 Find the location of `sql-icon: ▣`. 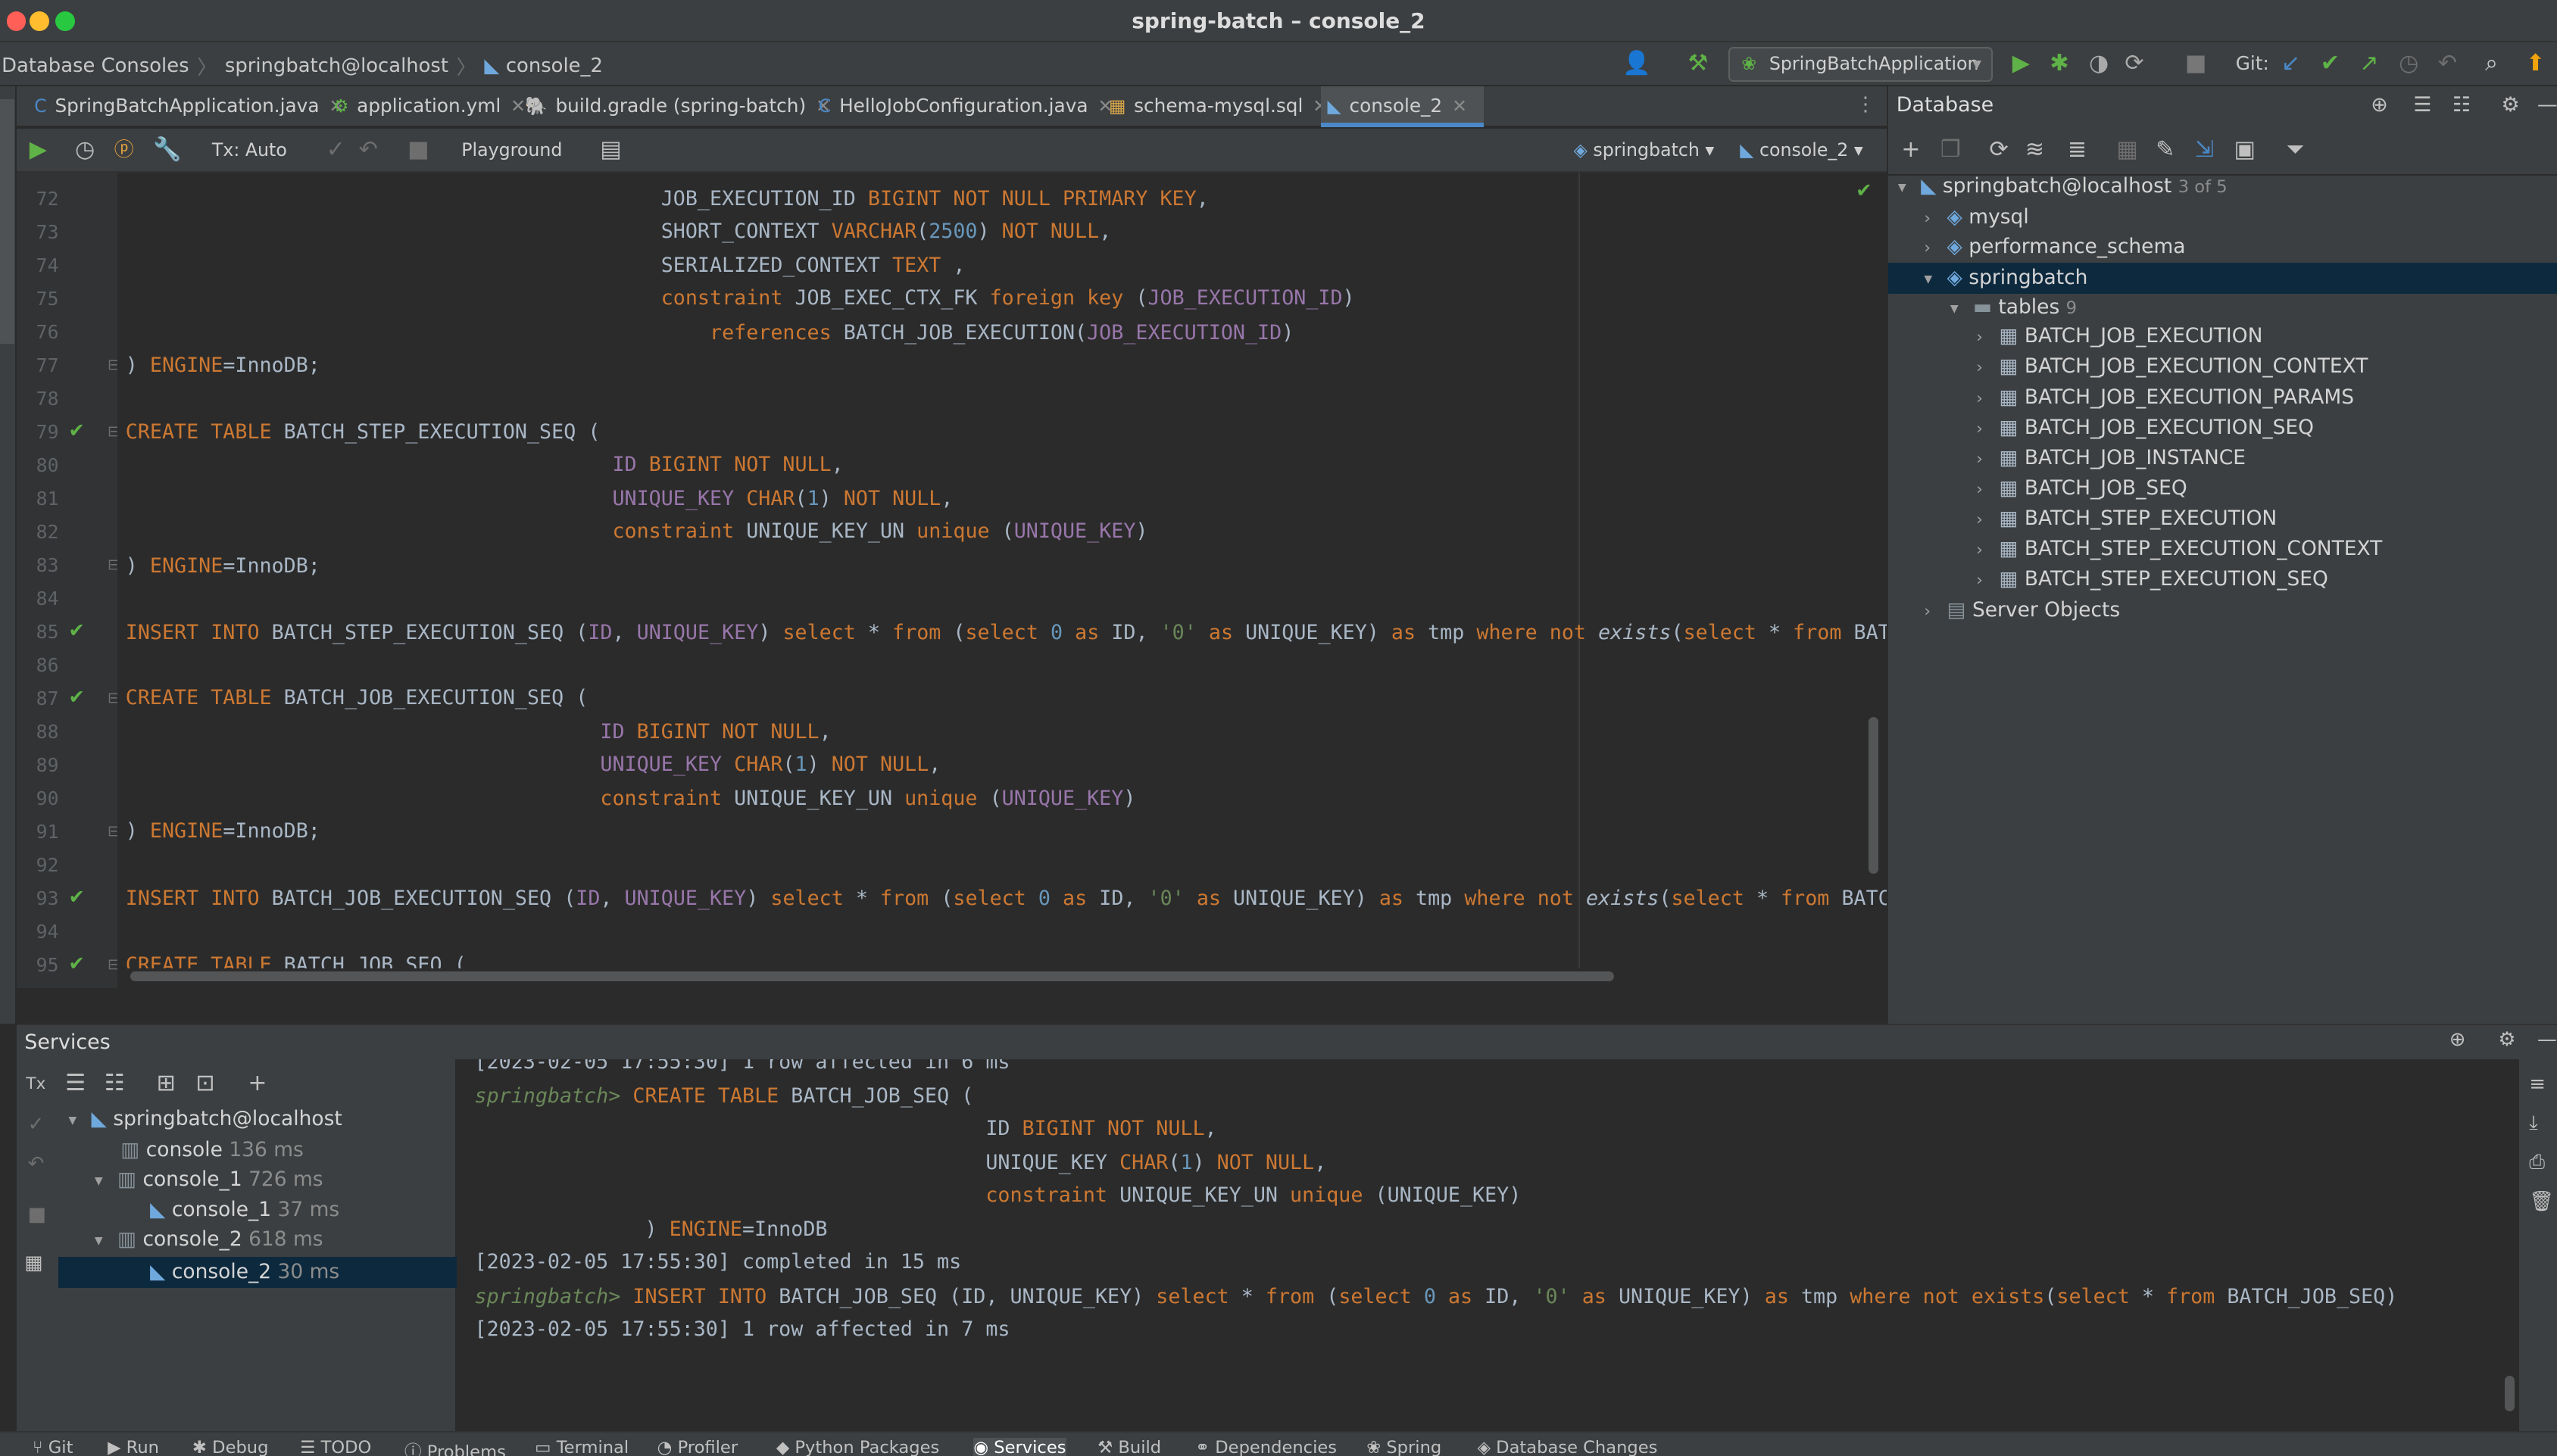

sql-icon: ▣ is located at coordinates (2244, 149).